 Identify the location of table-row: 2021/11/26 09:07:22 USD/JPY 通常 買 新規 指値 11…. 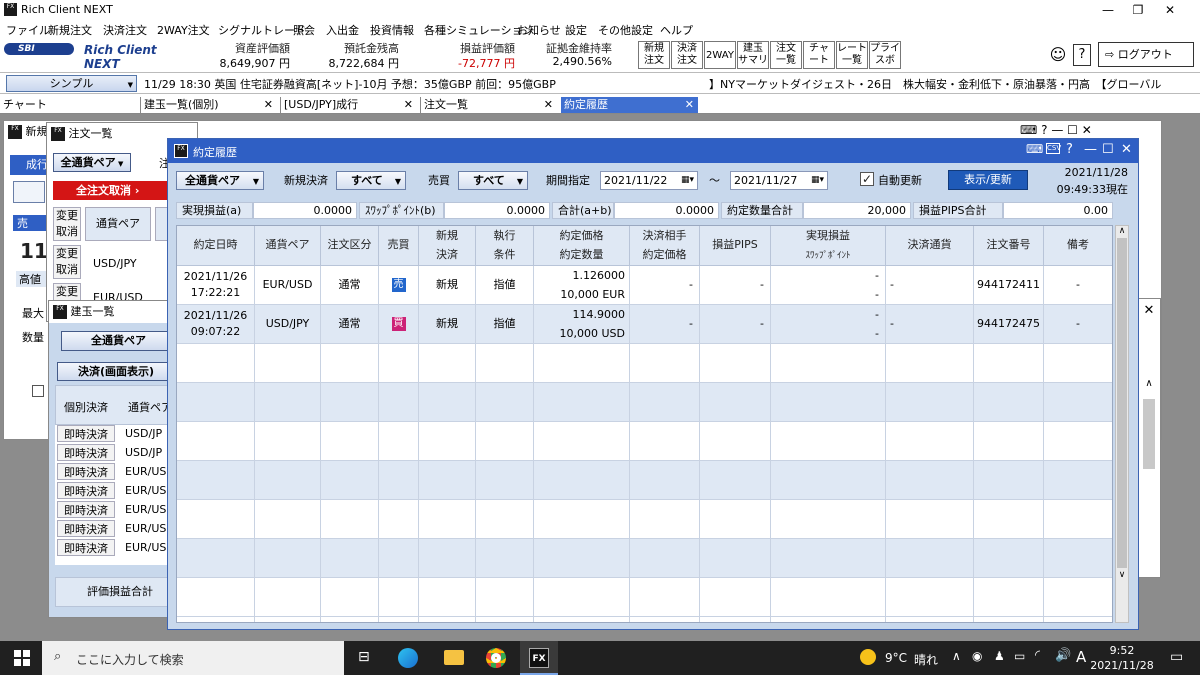
(644, 324).